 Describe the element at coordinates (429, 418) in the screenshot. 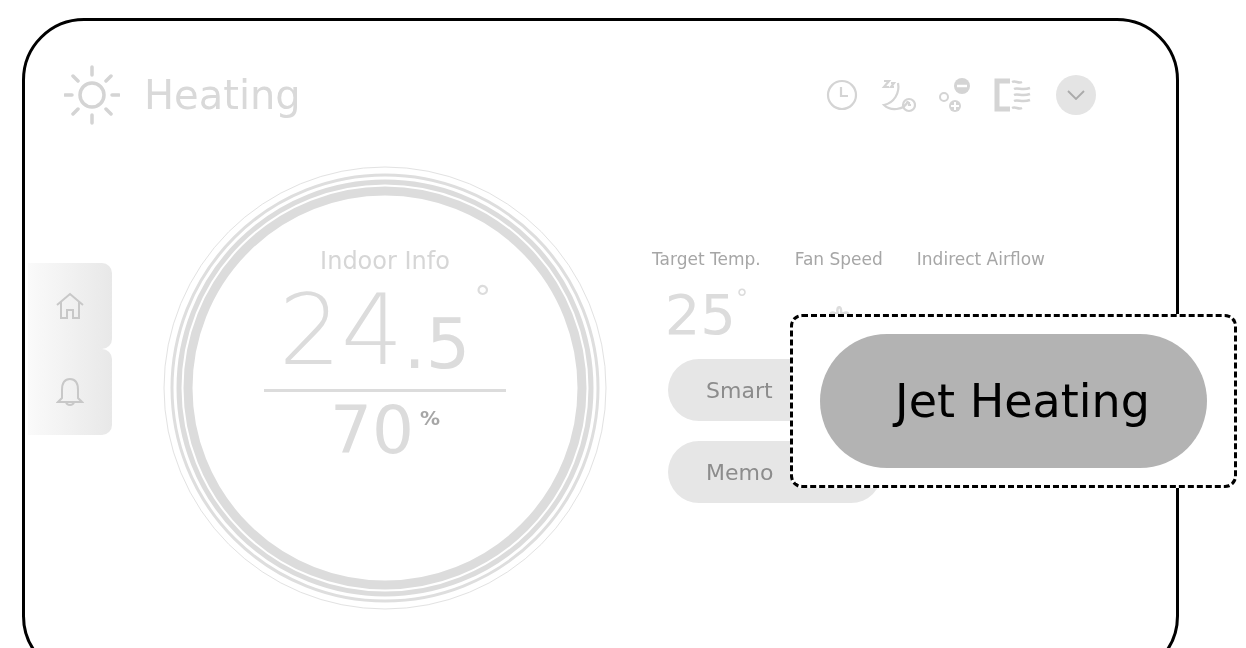

I see `percent-unit: %` at that location.